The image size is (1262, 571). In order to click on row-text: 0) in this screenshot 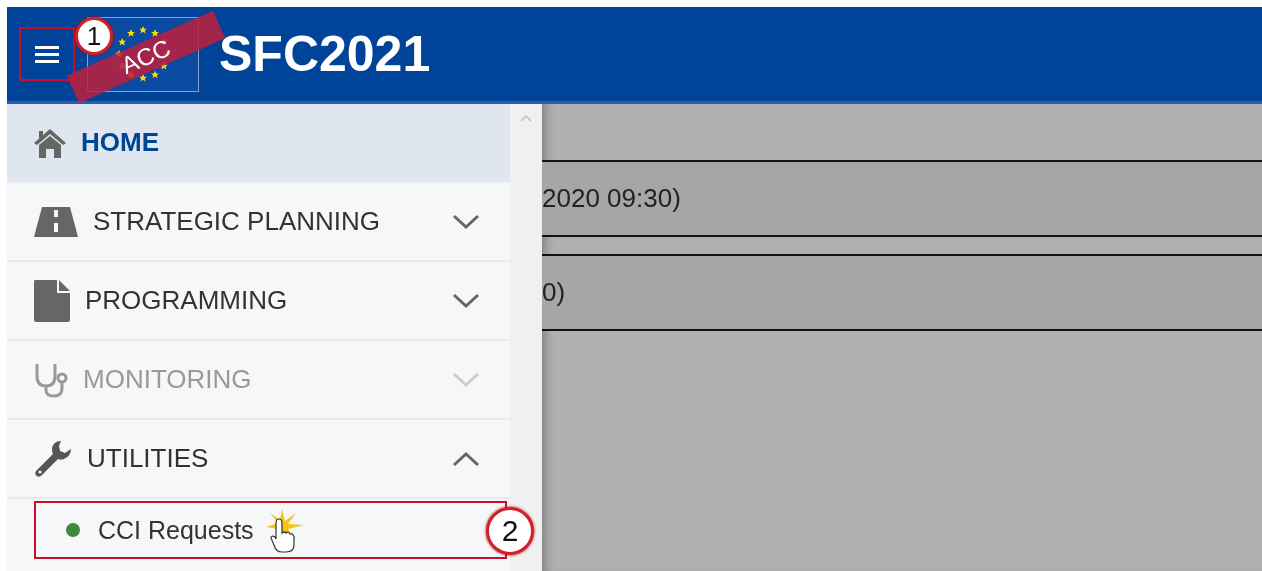, I will do `click(554, 292)`.